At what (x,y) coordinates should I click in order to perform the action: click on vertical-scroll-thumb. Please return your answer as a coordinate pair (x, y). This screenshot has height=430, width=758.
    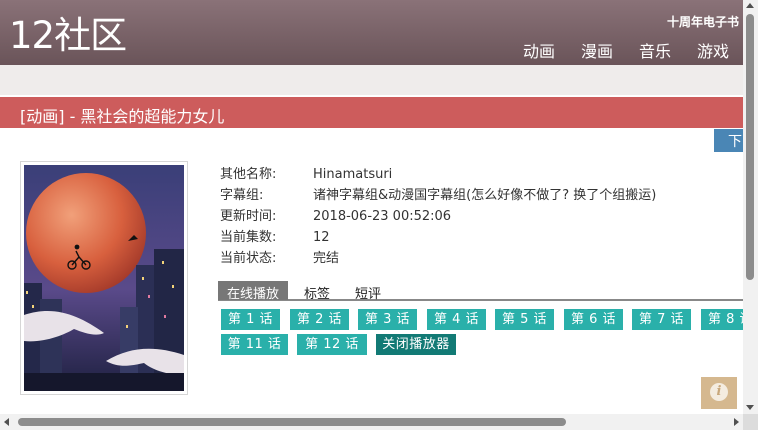
    Looking at the image, I should click on (750, 147).